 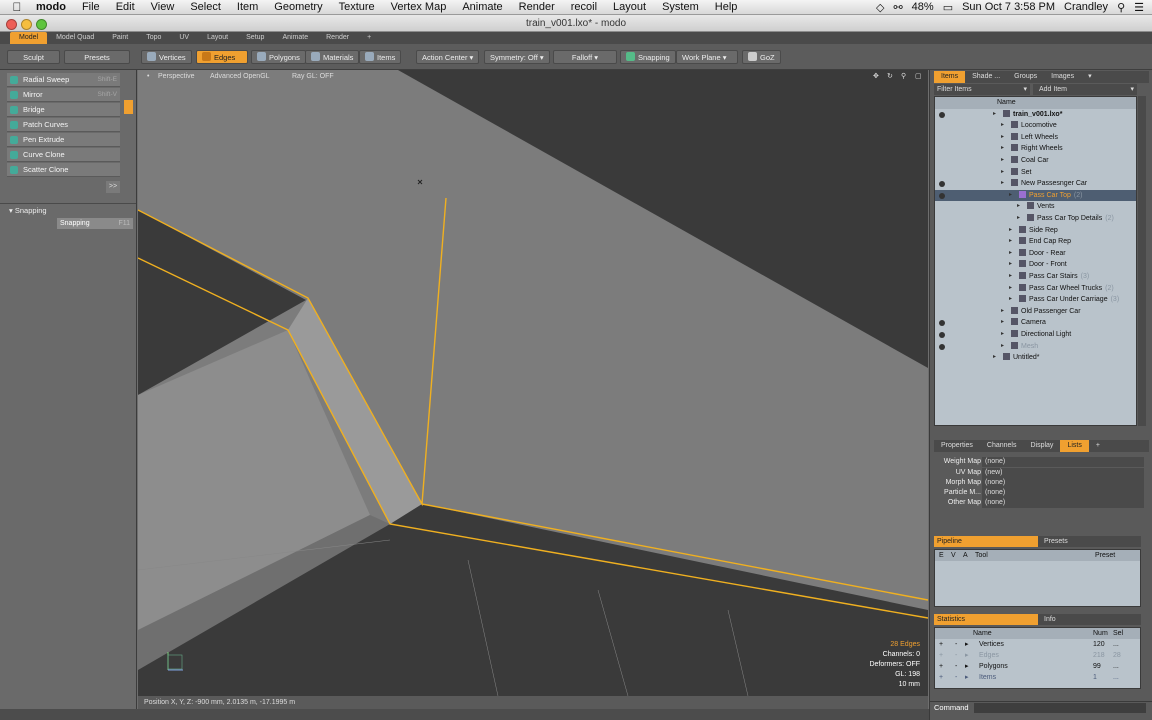 What do you see at coordinates (33, 57) in the screenshot?
I see `sculpt-button: Sculpt` at bounding box center [33, 57].